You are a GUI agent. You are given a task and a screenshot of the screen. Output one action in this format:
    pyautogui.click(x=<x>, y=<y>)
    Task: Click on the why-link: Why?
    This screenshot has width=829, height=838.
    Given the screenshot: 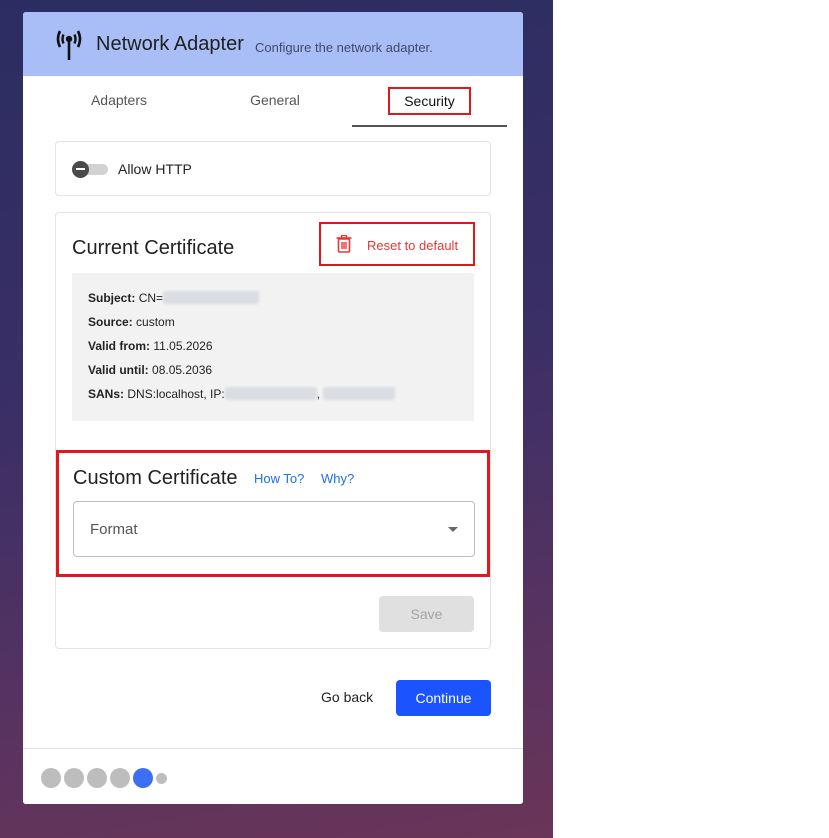 What is the action you would take?
    pyautogui.click(x=337, y=478)
    